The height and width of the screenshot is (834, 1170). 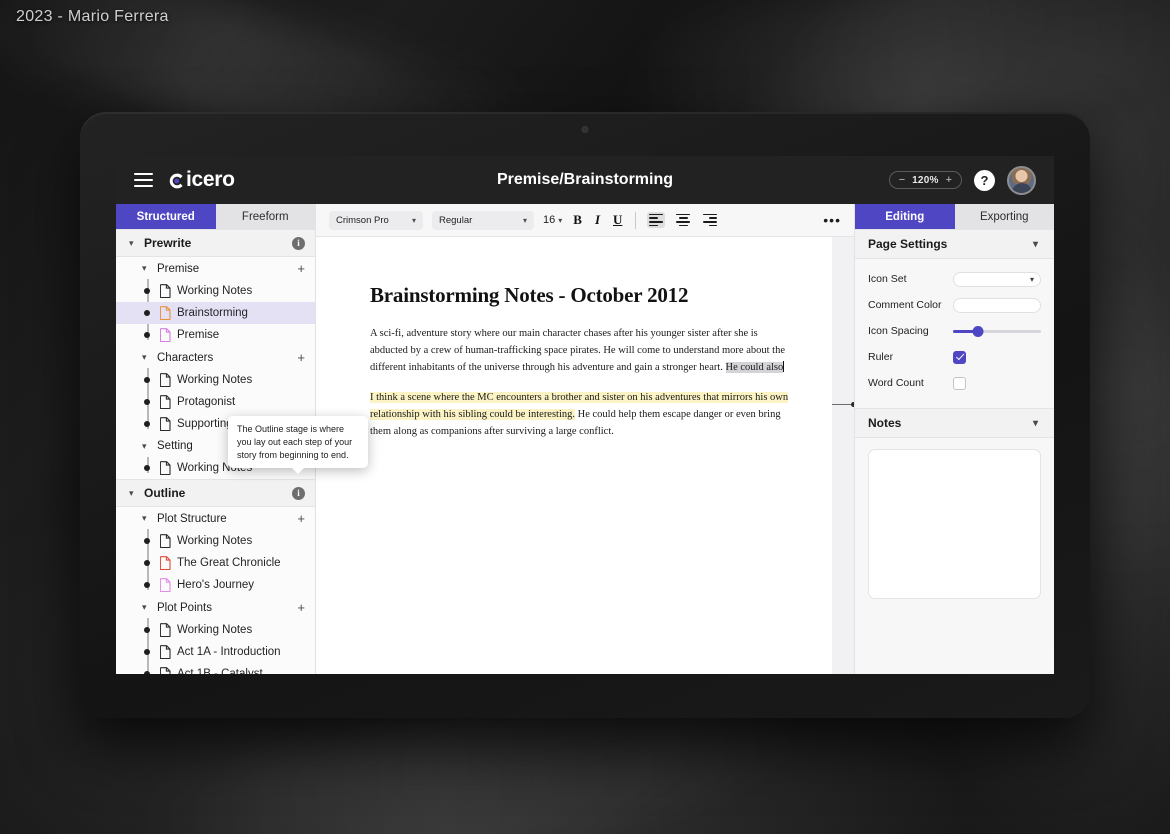 I want to click on tree-document-item: Act 1B - Catalyst, so click(x=215, y=668).